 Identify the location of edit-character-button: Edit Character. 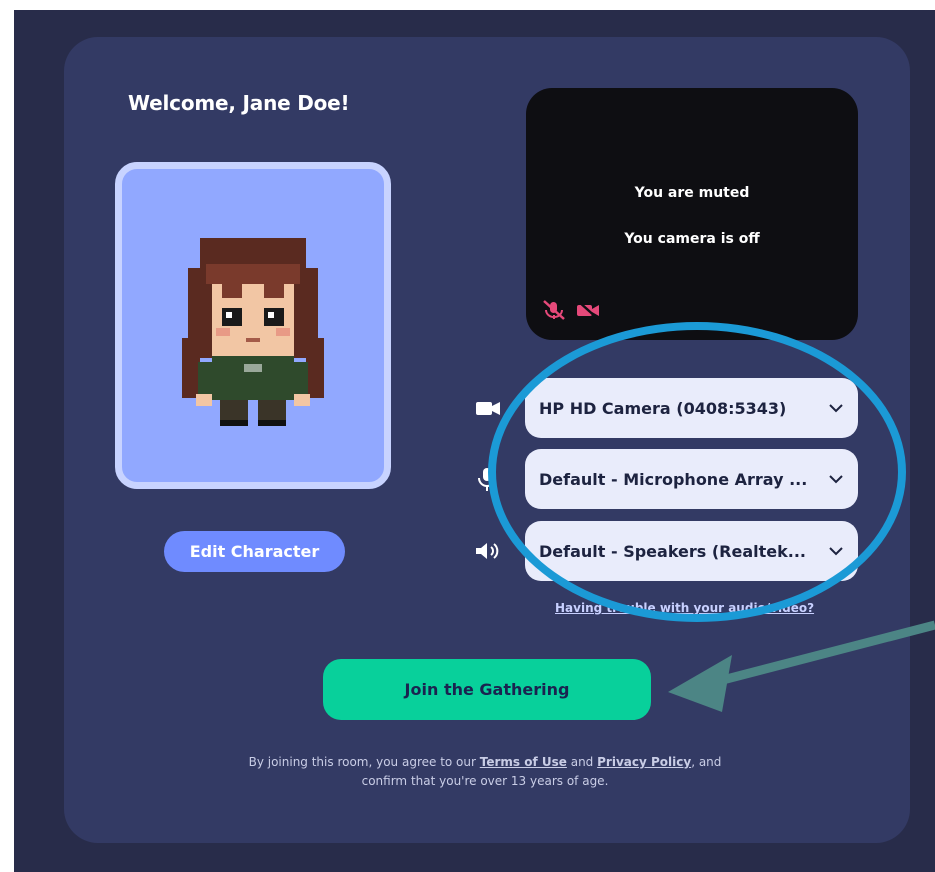
(254, 551).